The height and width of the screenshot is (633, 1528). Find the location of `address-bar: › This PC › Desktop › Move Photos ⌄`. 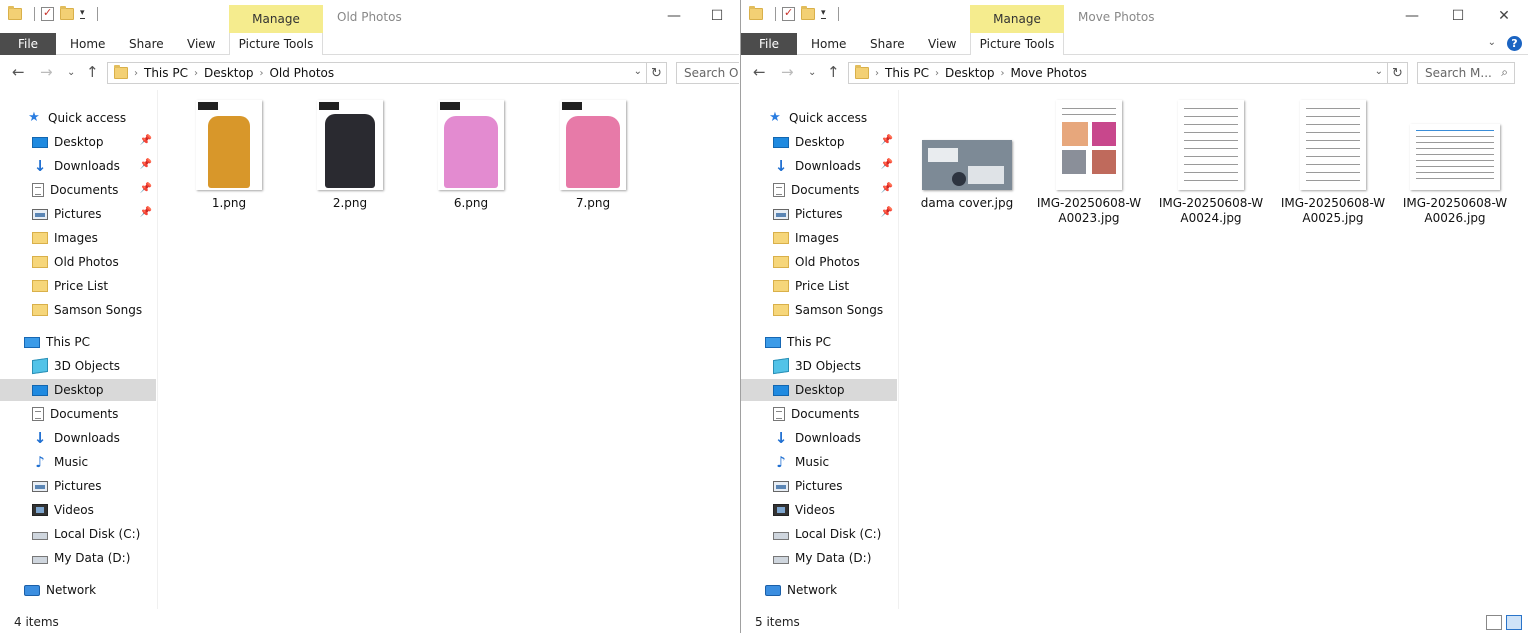

address-bar: › This PC › Desktop › Move Photos ⌄ is located at coordinates (1118, 73).